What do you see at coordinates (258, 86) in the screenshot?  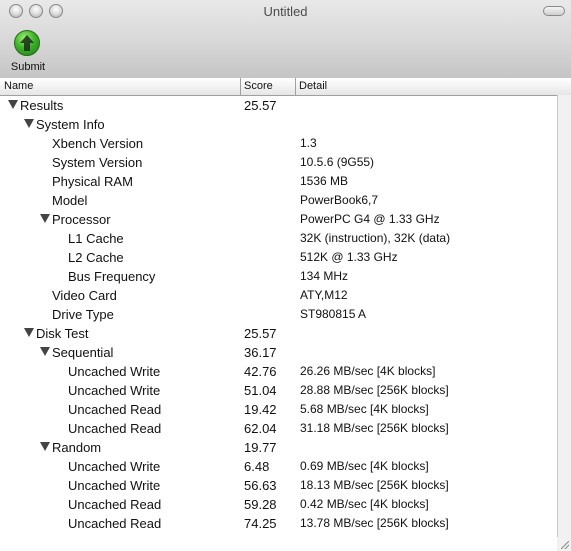 I see `column-header-score: Score` at bounding box center [258, 86].